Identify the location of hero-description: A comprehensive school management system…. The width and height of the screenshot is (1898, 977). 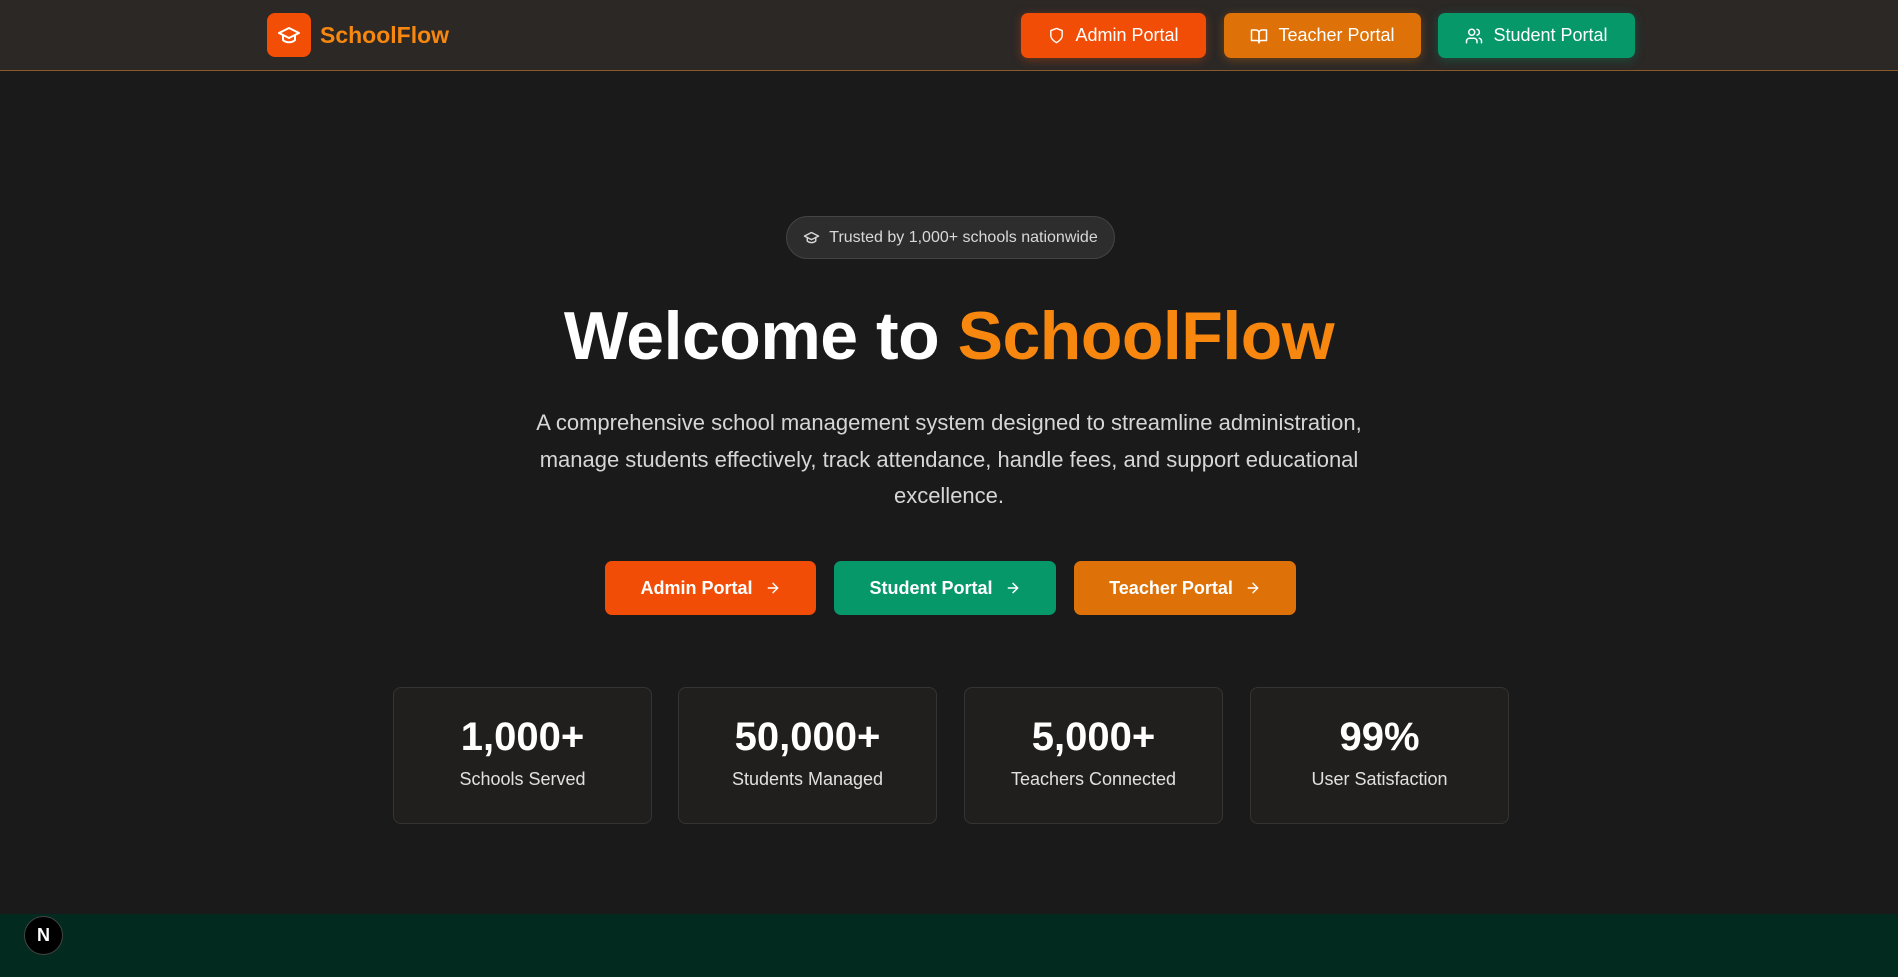
(949, 459).